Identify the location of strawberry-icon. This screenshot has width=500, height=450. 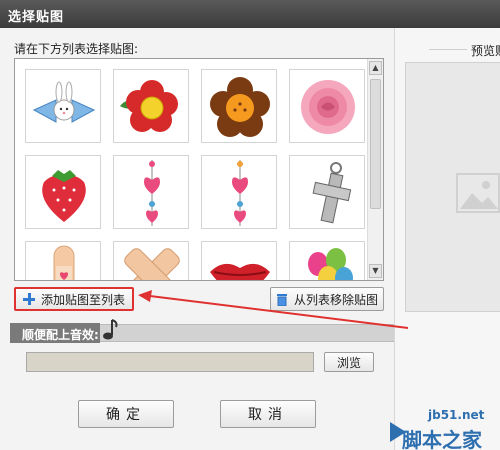
(64, 196).